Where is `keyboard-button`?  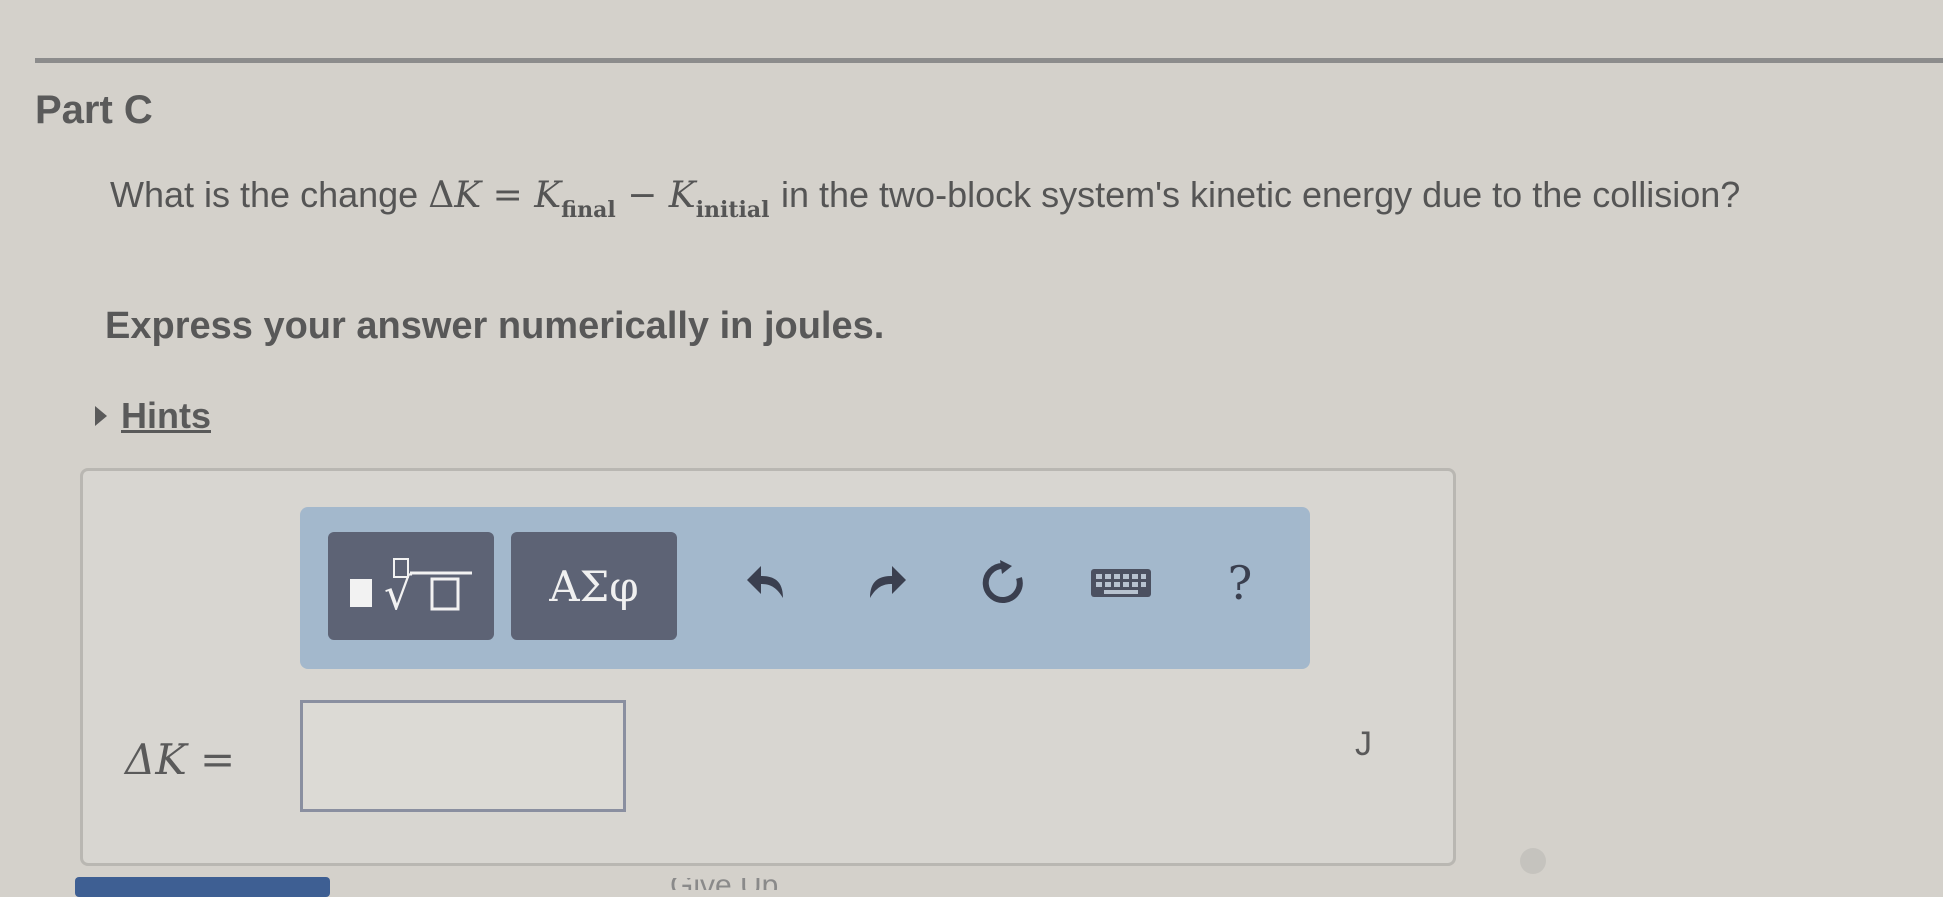 keyboard-button is located at coordinates (1121, 583).